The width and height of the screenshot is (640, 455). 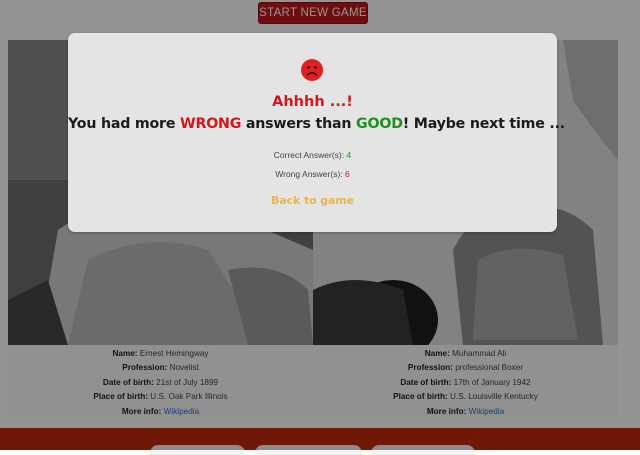 I want to click on headline-text: You had more, so click(x=124, y=124).